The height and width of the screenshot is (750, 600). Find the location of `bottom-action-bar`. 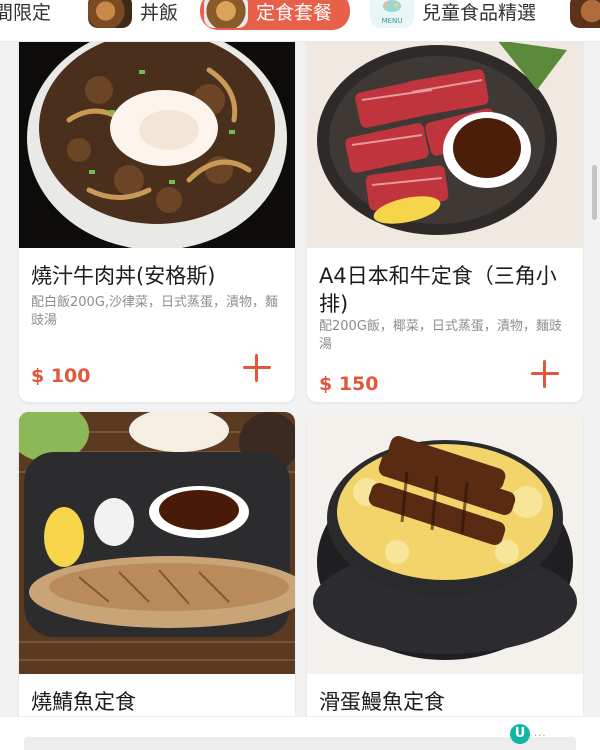

bottom-action-bar is located at coordinates (300, 743).